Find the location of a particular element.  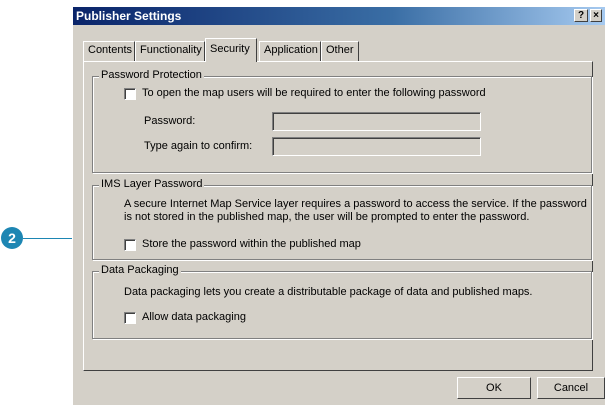

tab-application: Application is located at coordinates (290, 51).